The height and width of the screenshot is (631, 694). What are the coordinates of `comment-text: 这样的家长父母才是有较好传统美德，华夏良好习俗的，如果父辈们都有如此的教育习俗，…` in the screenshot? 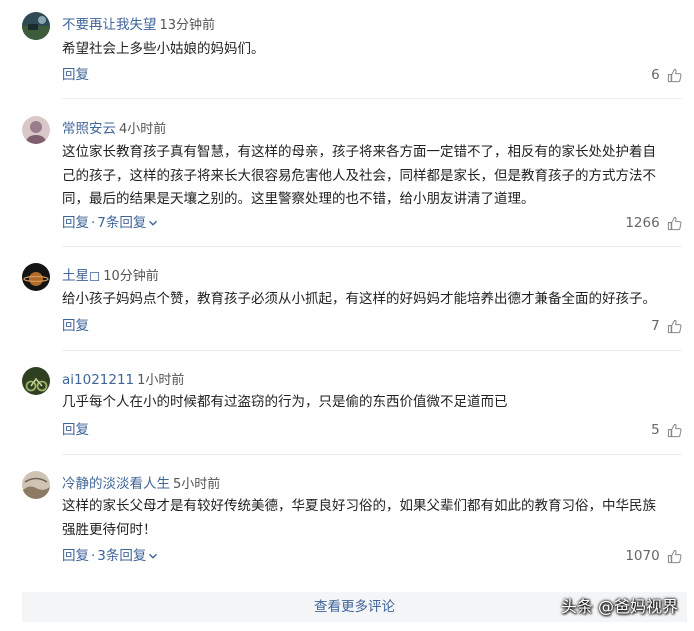 It's located at (373, 518).